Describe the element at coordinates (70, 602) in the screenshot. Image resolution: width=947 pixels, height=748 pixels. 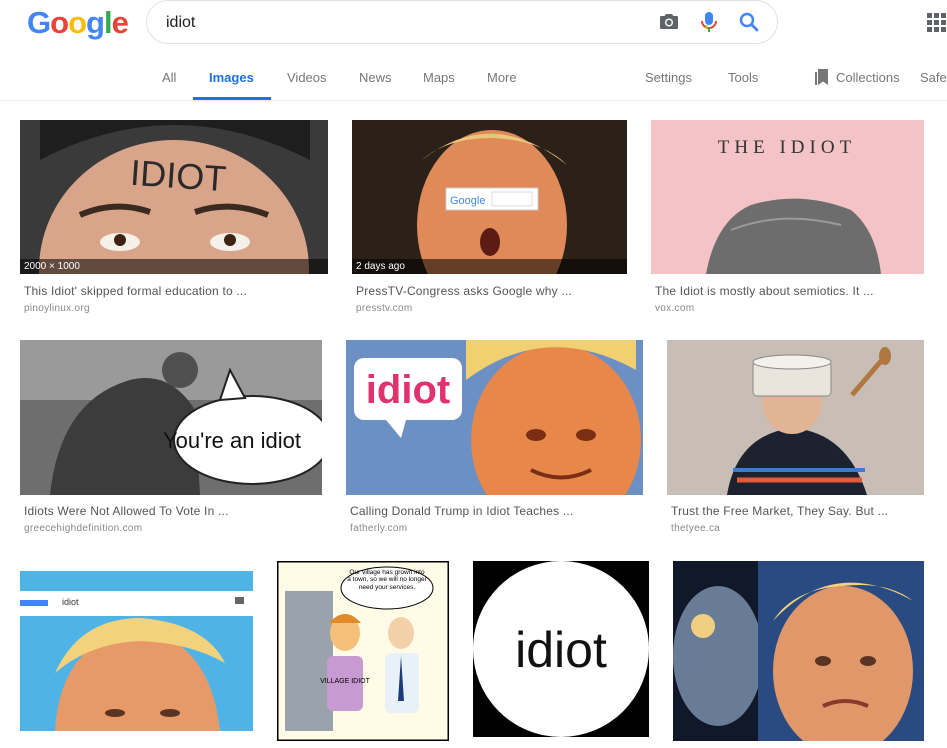
I see `search-logo-text: idiot` at that location.